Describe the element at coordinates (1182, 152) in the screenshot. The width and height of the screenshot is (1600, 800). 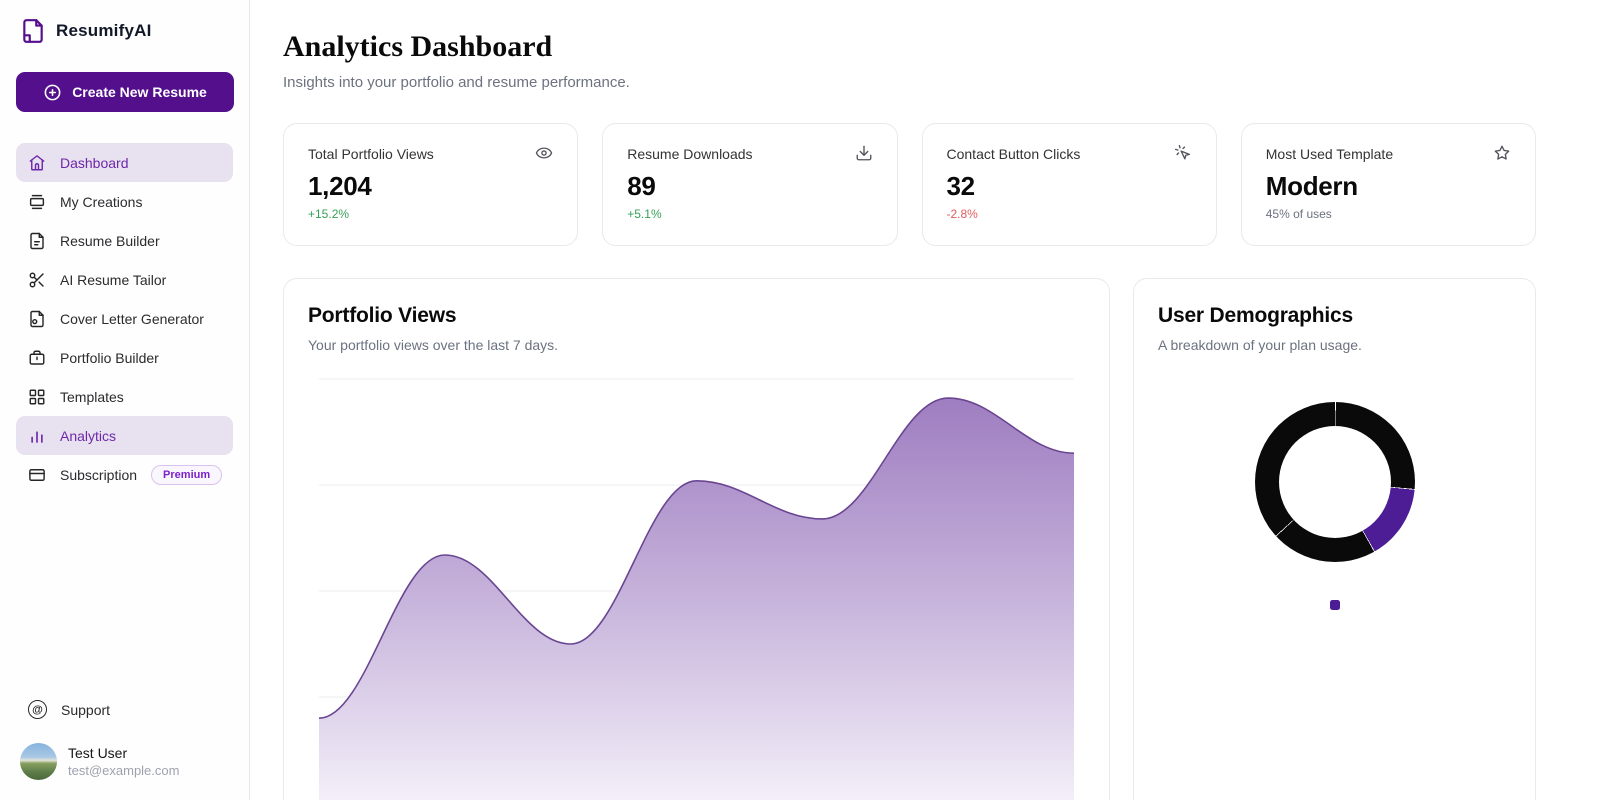
I see `mouse-pointer-click-icon` at that location.